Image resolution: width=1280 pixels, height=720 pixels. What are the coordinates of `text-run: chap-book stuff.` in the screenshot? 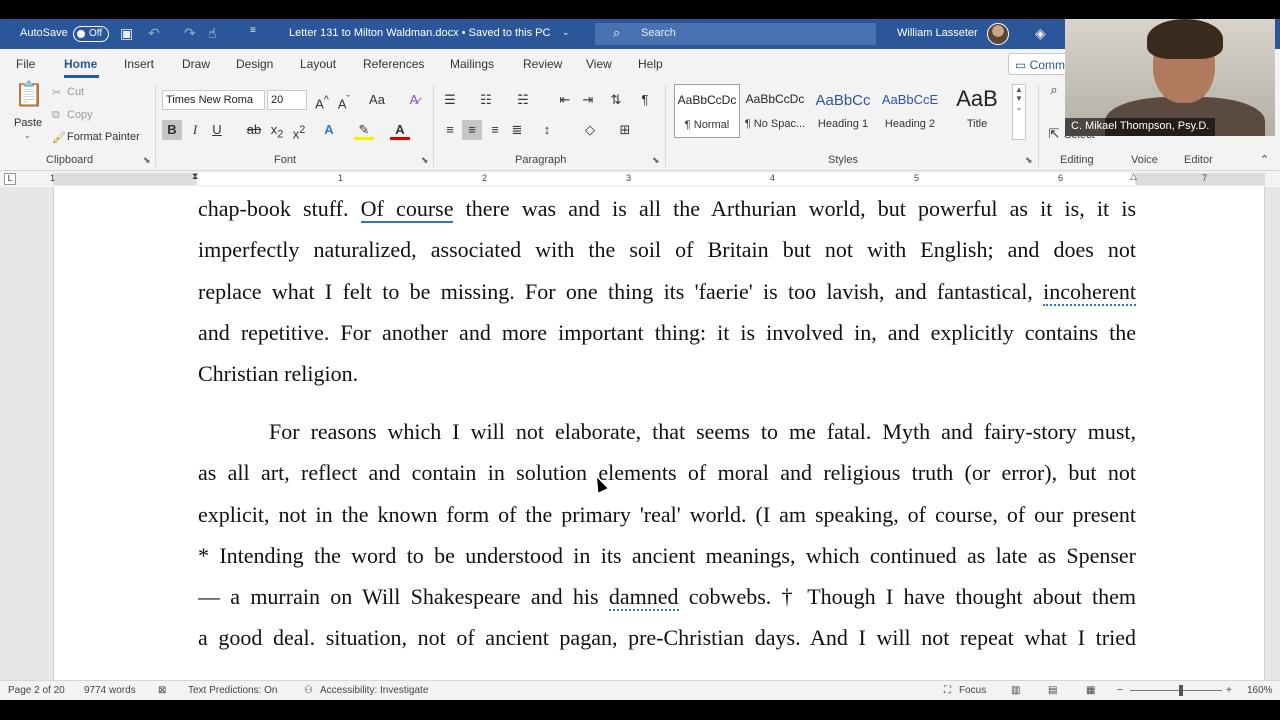 It's located at (279, 208).